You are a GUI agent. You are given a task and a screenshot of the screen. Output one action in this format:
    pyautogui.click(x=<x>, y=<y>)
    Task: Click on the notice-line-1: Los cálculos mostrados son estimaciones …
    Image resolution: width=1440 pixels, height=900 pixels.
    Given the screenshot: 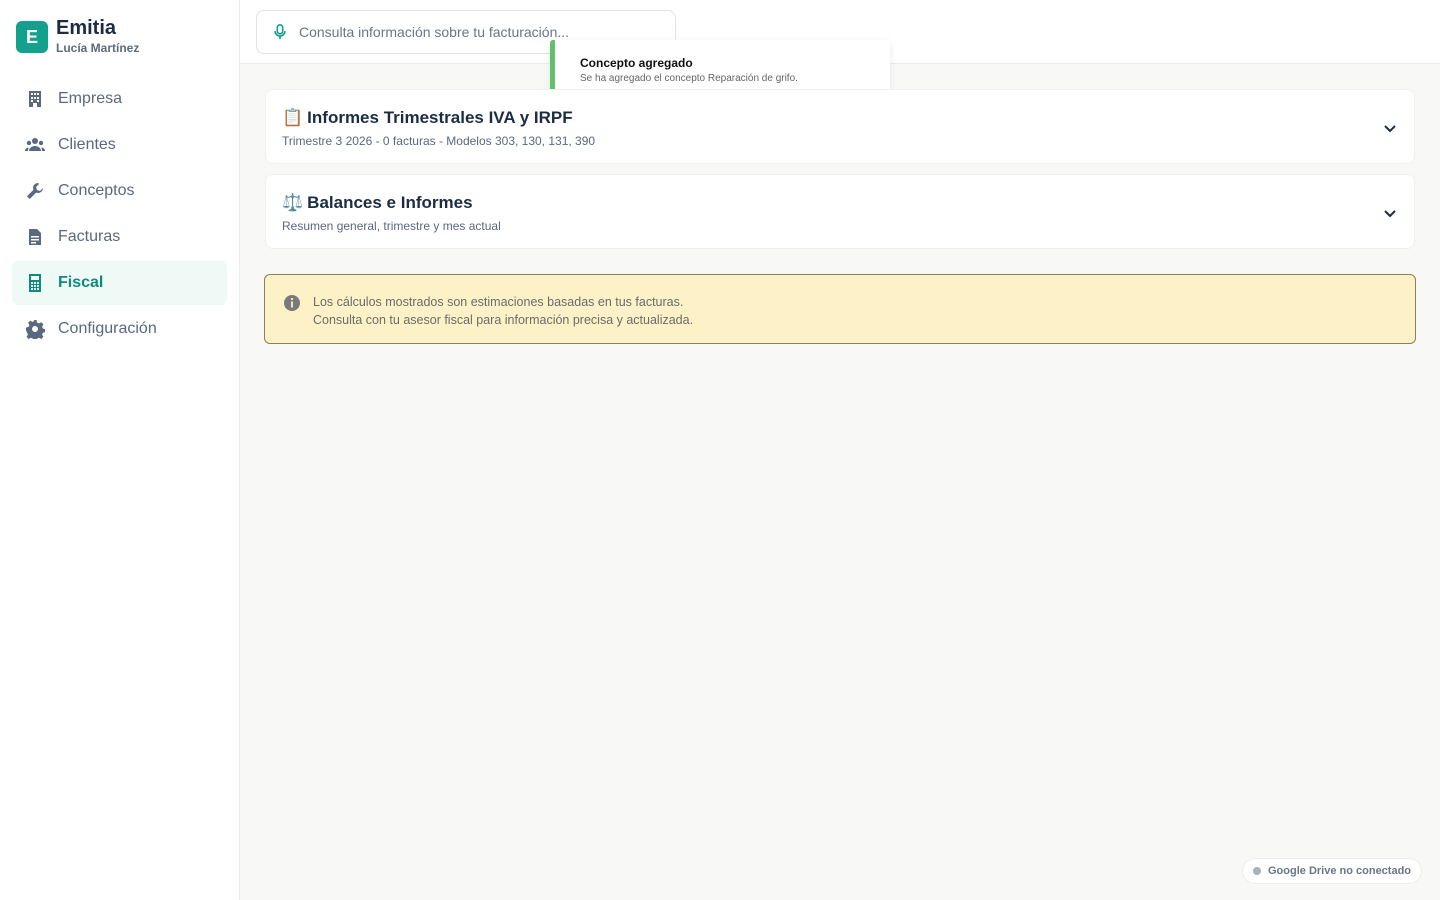 What is the action you would take?
    pyautogui.click(x=498, y=302)
    